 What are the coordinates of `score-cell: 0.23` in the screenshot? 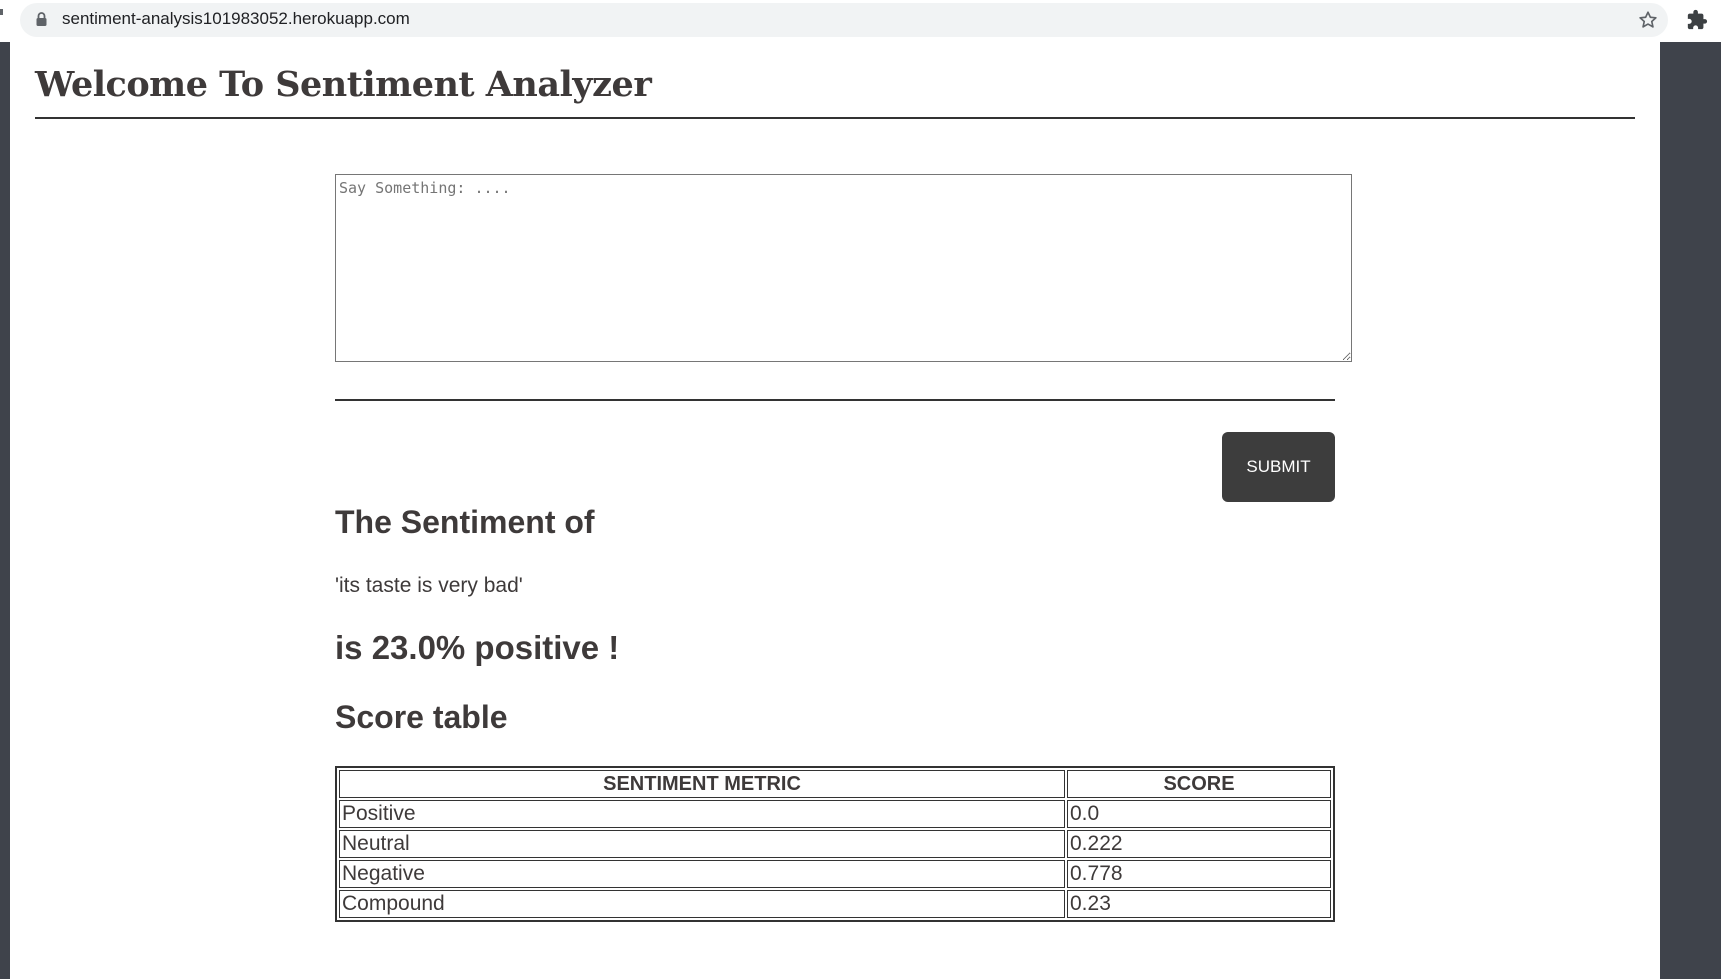 It's located at (1199, 904).